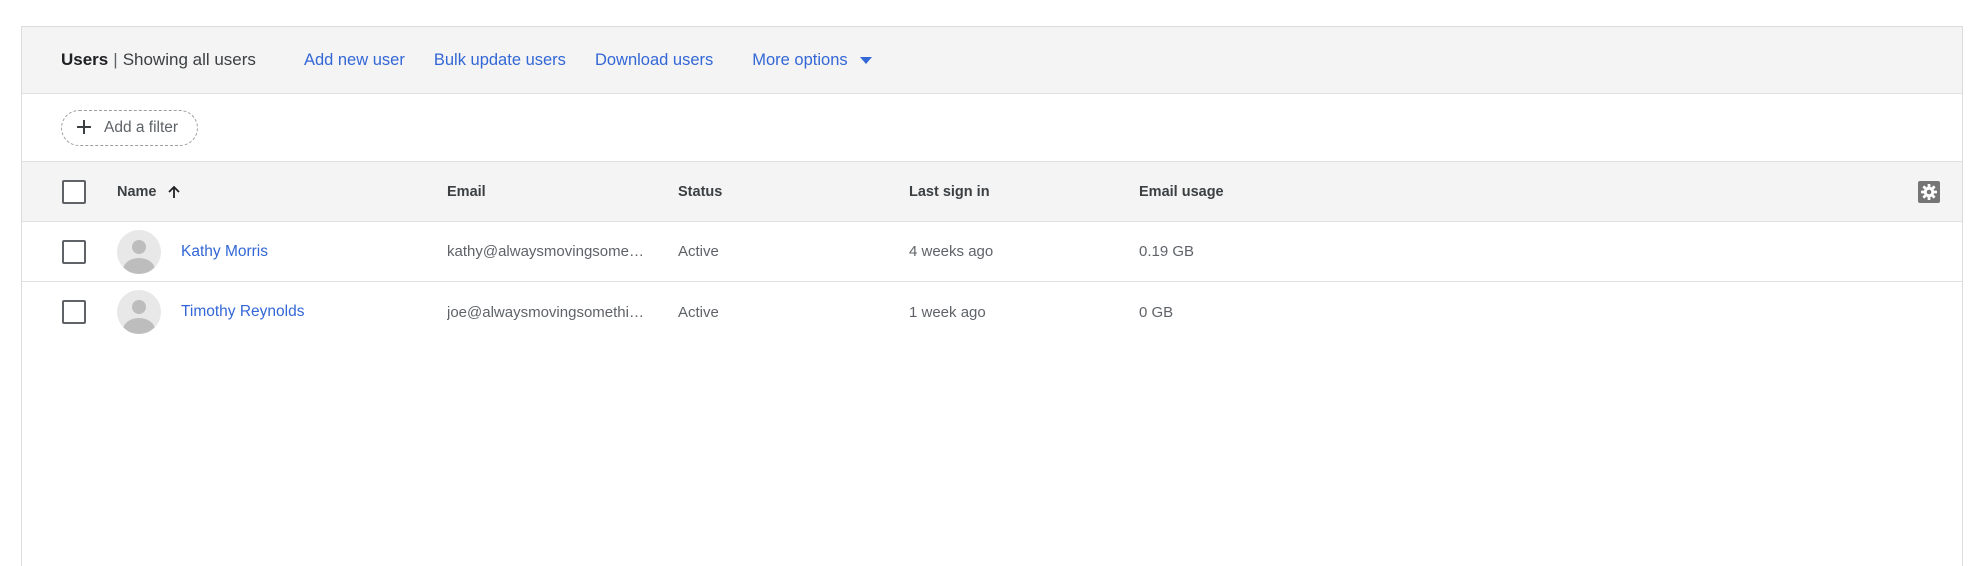  I want to click on user-last-sign-in: 1 week ago, so click(947, 312).